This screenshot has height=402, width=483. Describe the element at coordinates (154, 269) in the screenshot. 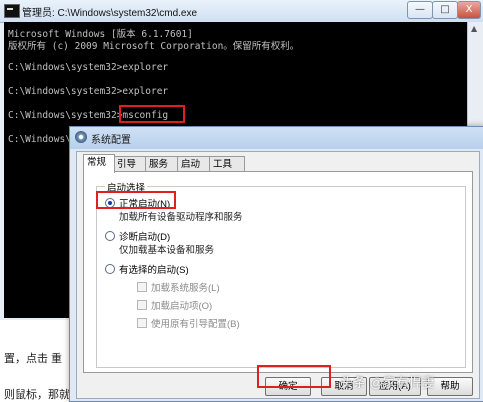

I see `selective-startup-label: 有选择的启动(S)` at that location.